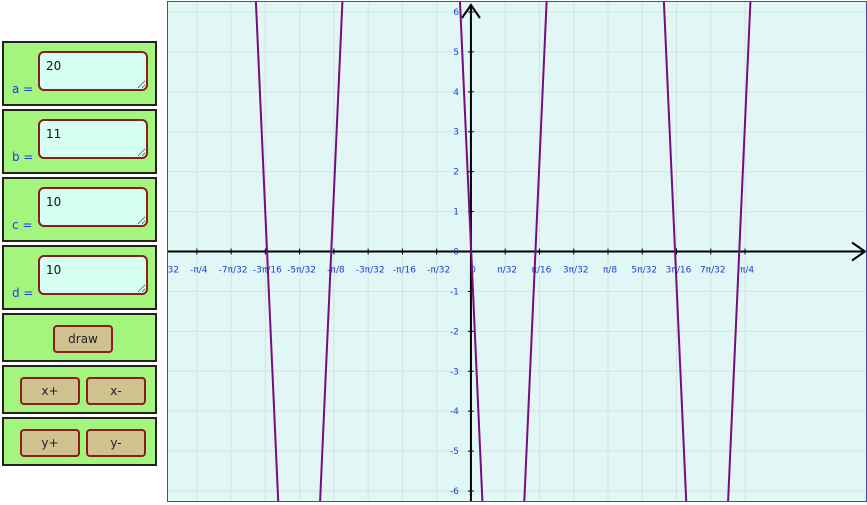 This screenshot has height=505, width=867. What do you see at coordinates (456, 133) in the screenshot?
I see `y-tick-label: 3` at bounding box center [456, 133].